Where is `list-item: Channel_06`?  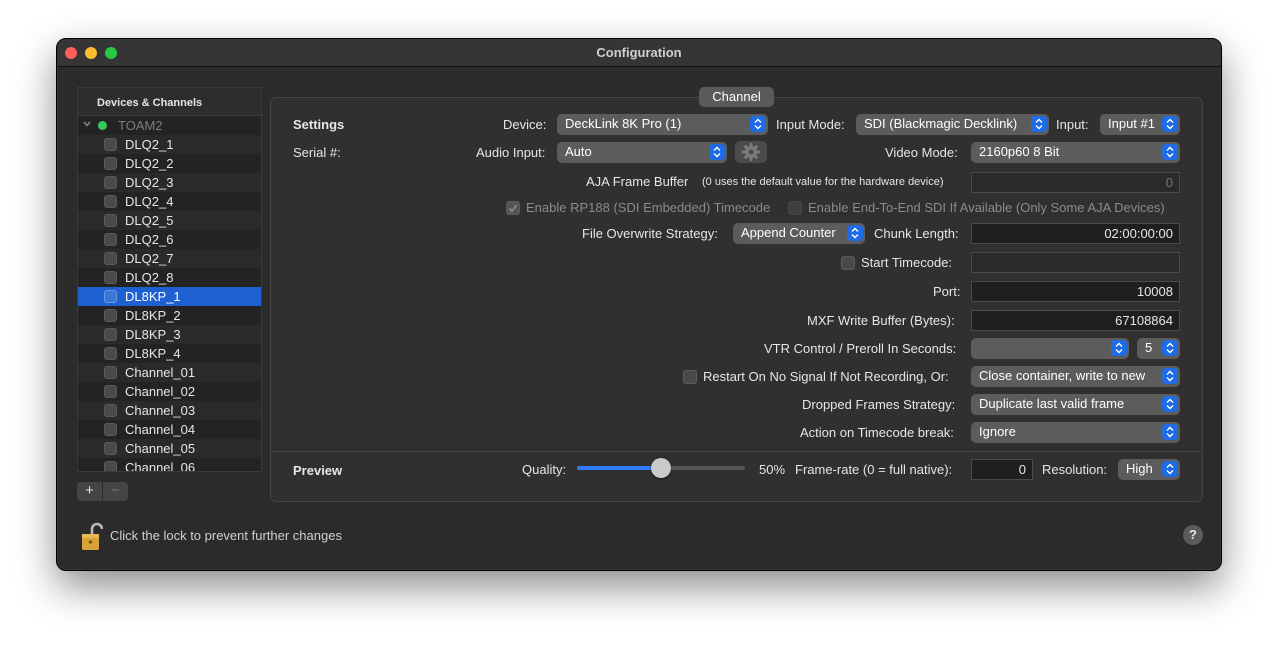 list-item: Channel_06 is located at coordinates (169, 464).